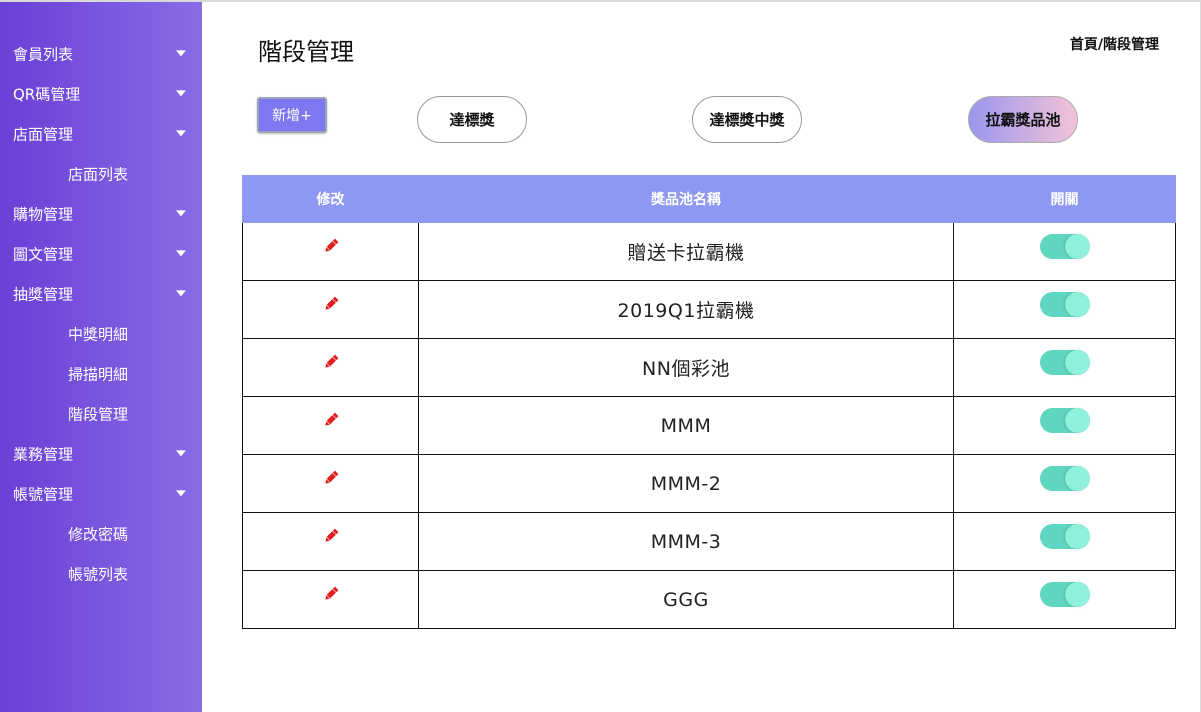 This screenshot has width=1201, height=712. What do you see at coordinates (101, 134) in the screenshot?
I see `sidebar-item: 店面管理` at bounding box center [101, 134].